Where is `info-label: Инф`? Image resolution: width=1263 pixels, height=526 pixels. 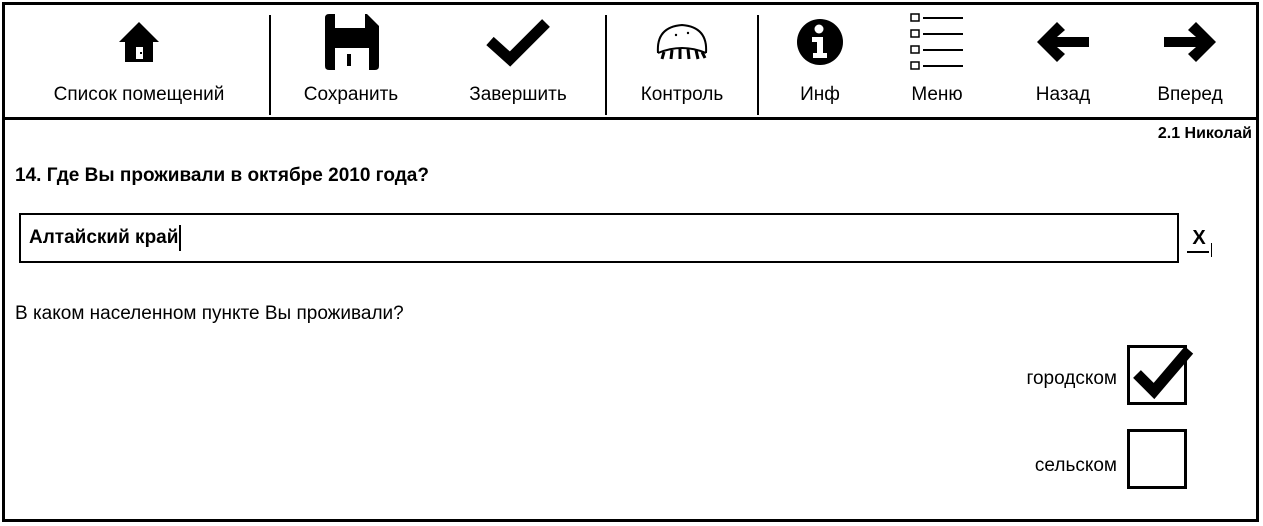
info-label: Инф is located at coordinates (820, 94).